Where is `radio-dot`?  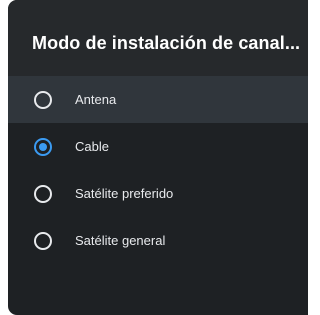
radio-dot is located at coordinates (43, 146).